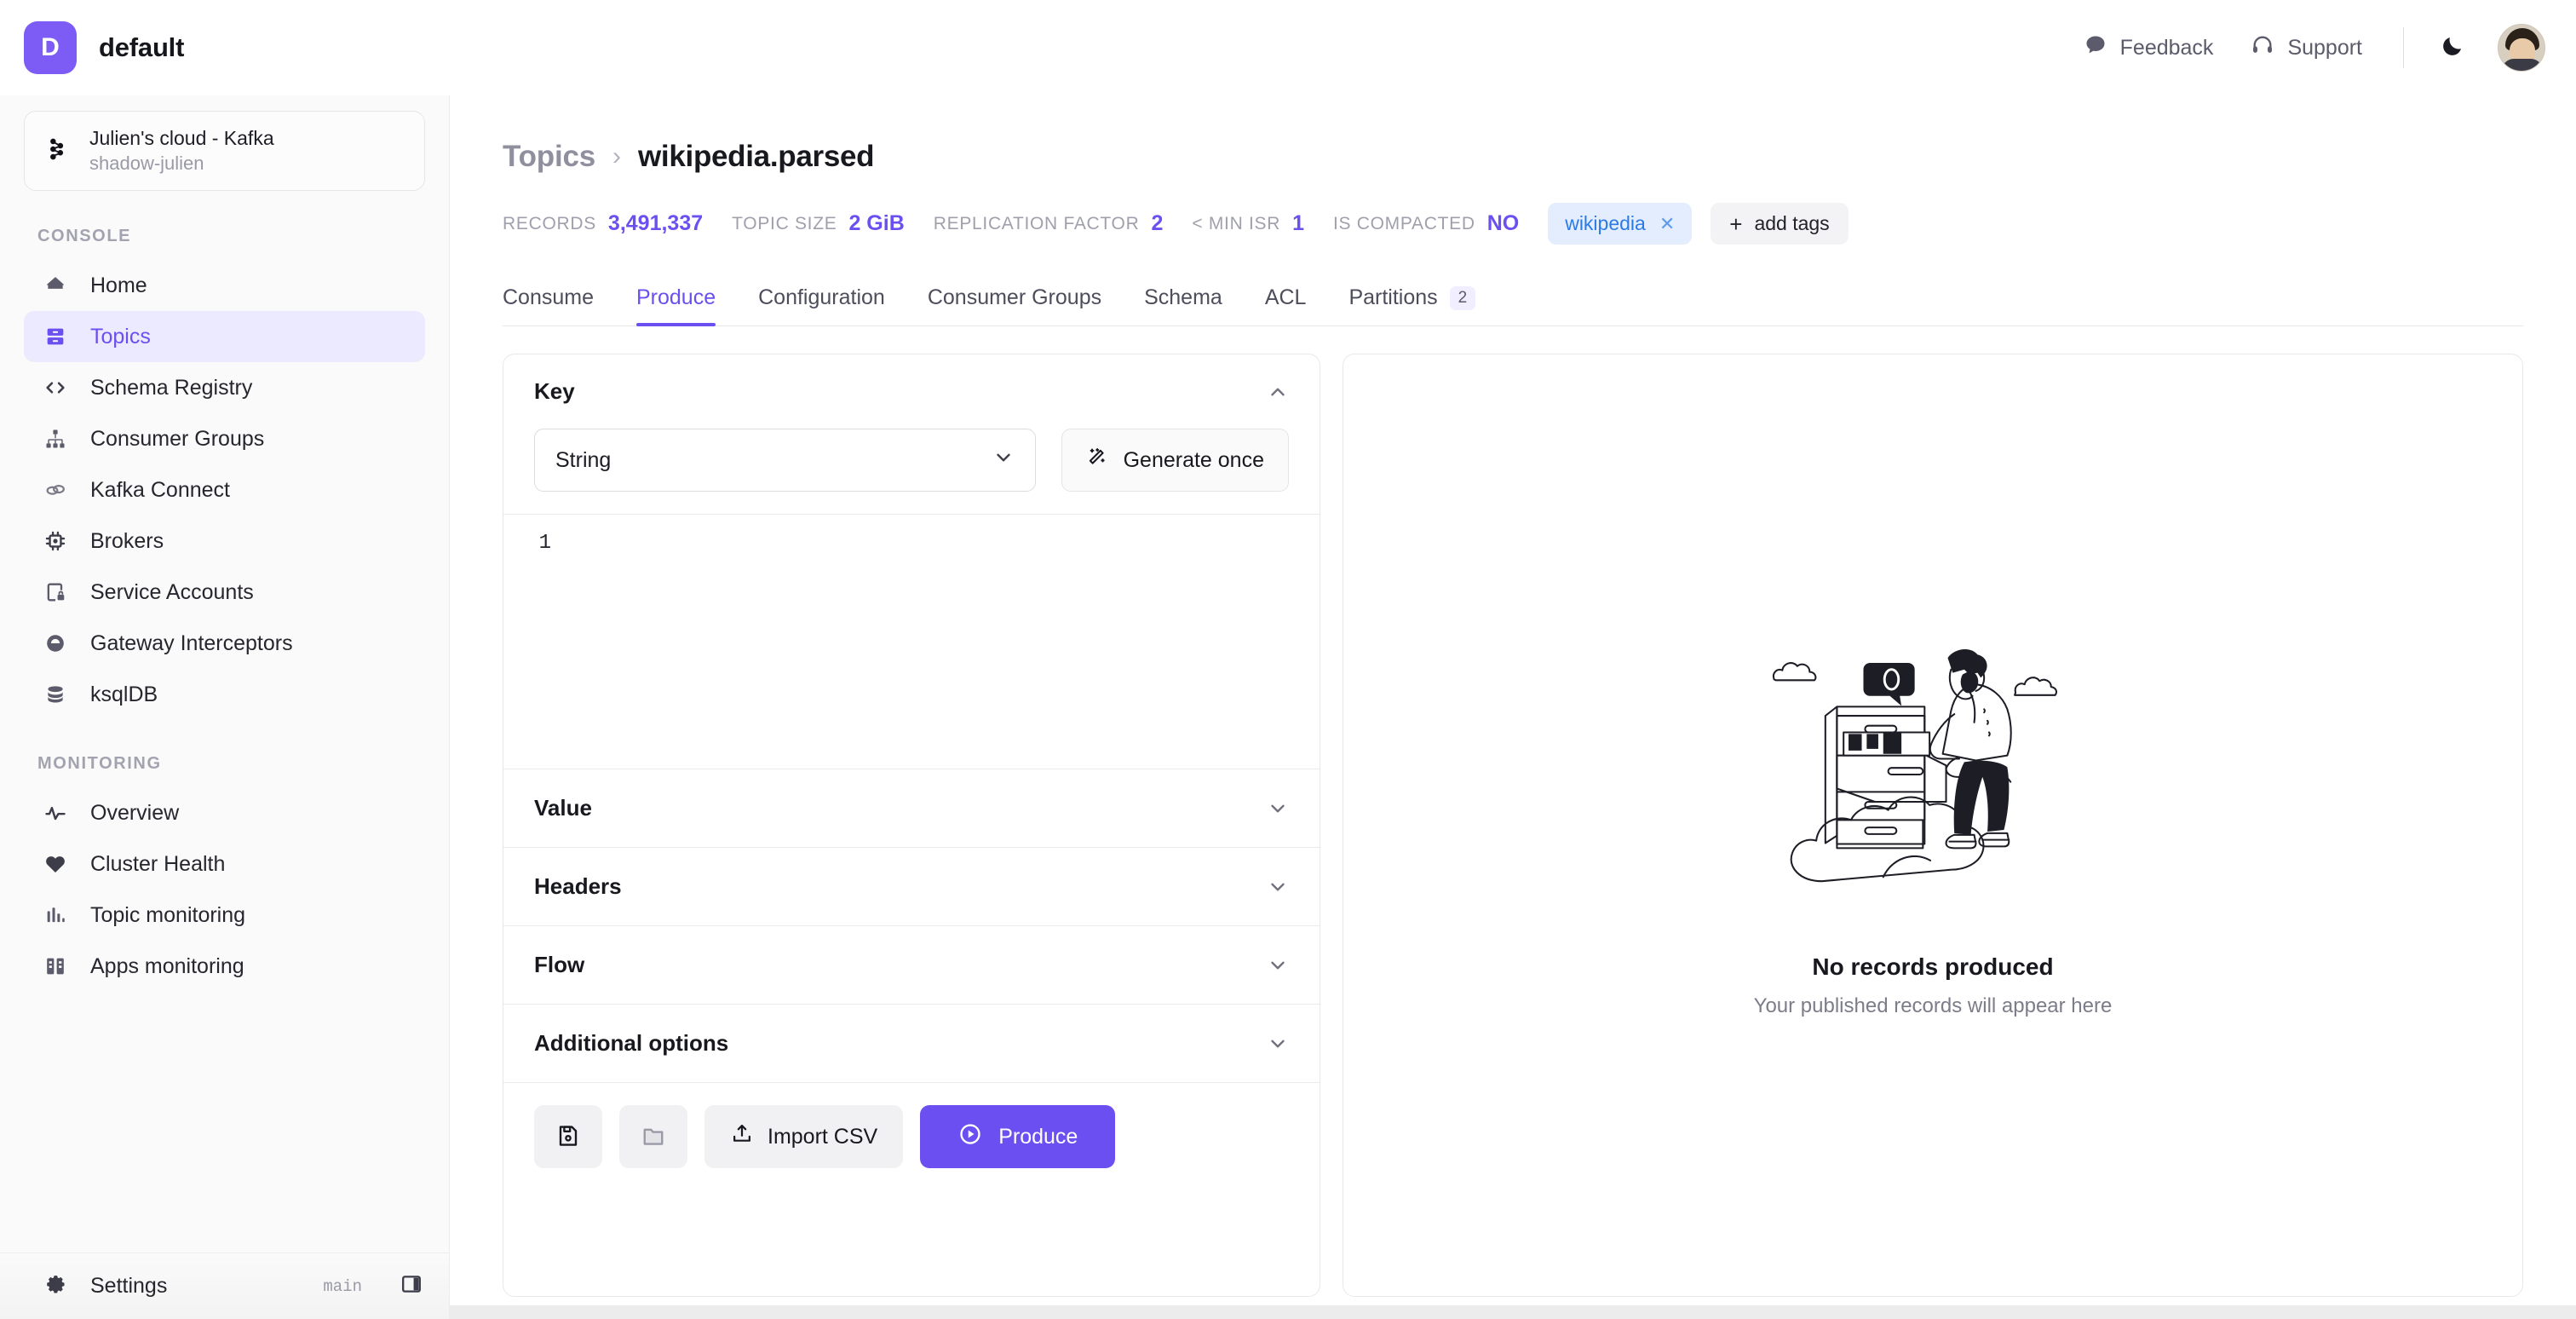  I want to click on upload-icon, so click(742, 1137).